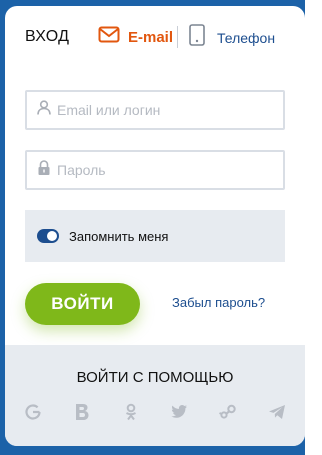 Image resolution: width=322 pixels, height=455 pixels. I want to click on tab-phone: Телефон, so click(232, 37).